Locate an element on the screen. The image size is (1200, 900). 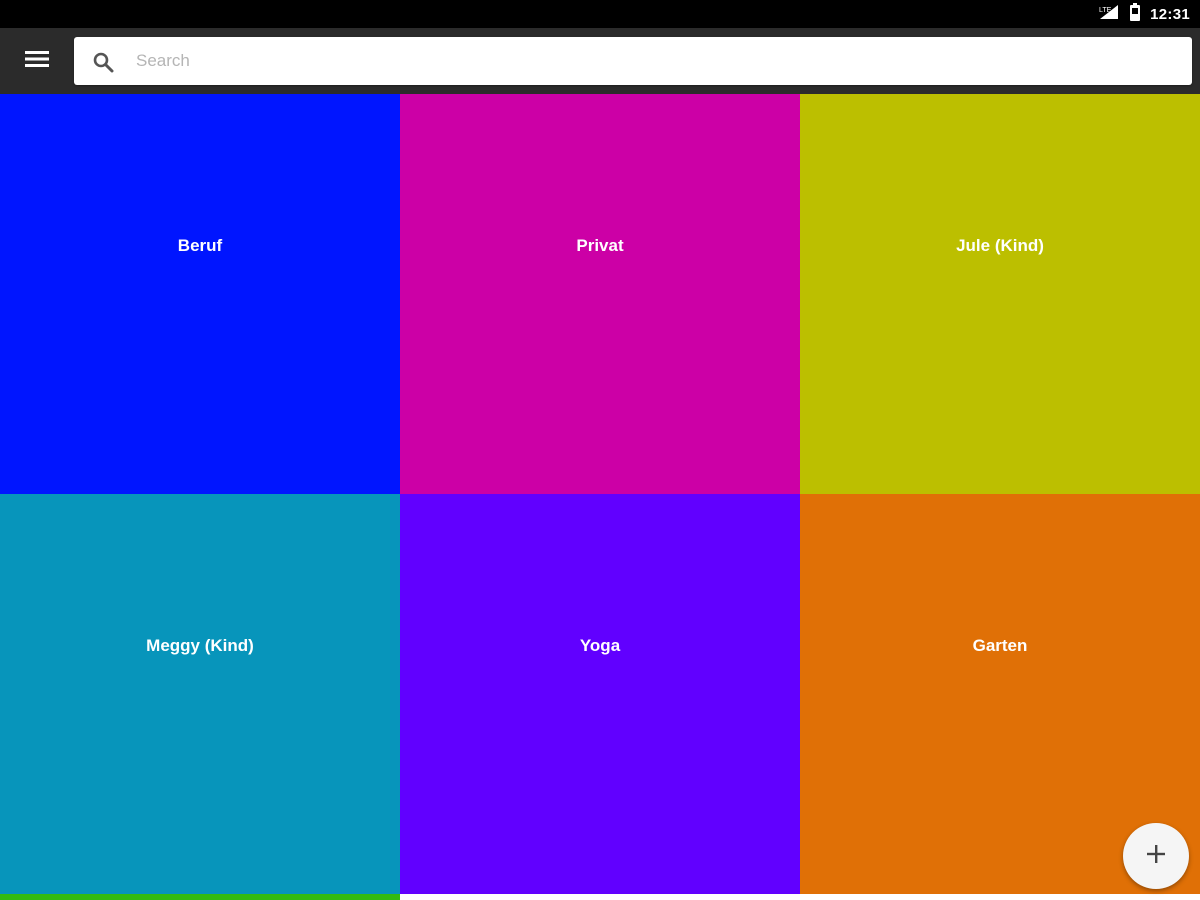
category-label: Meggy (Kind) is located at coordinates (200, 645).